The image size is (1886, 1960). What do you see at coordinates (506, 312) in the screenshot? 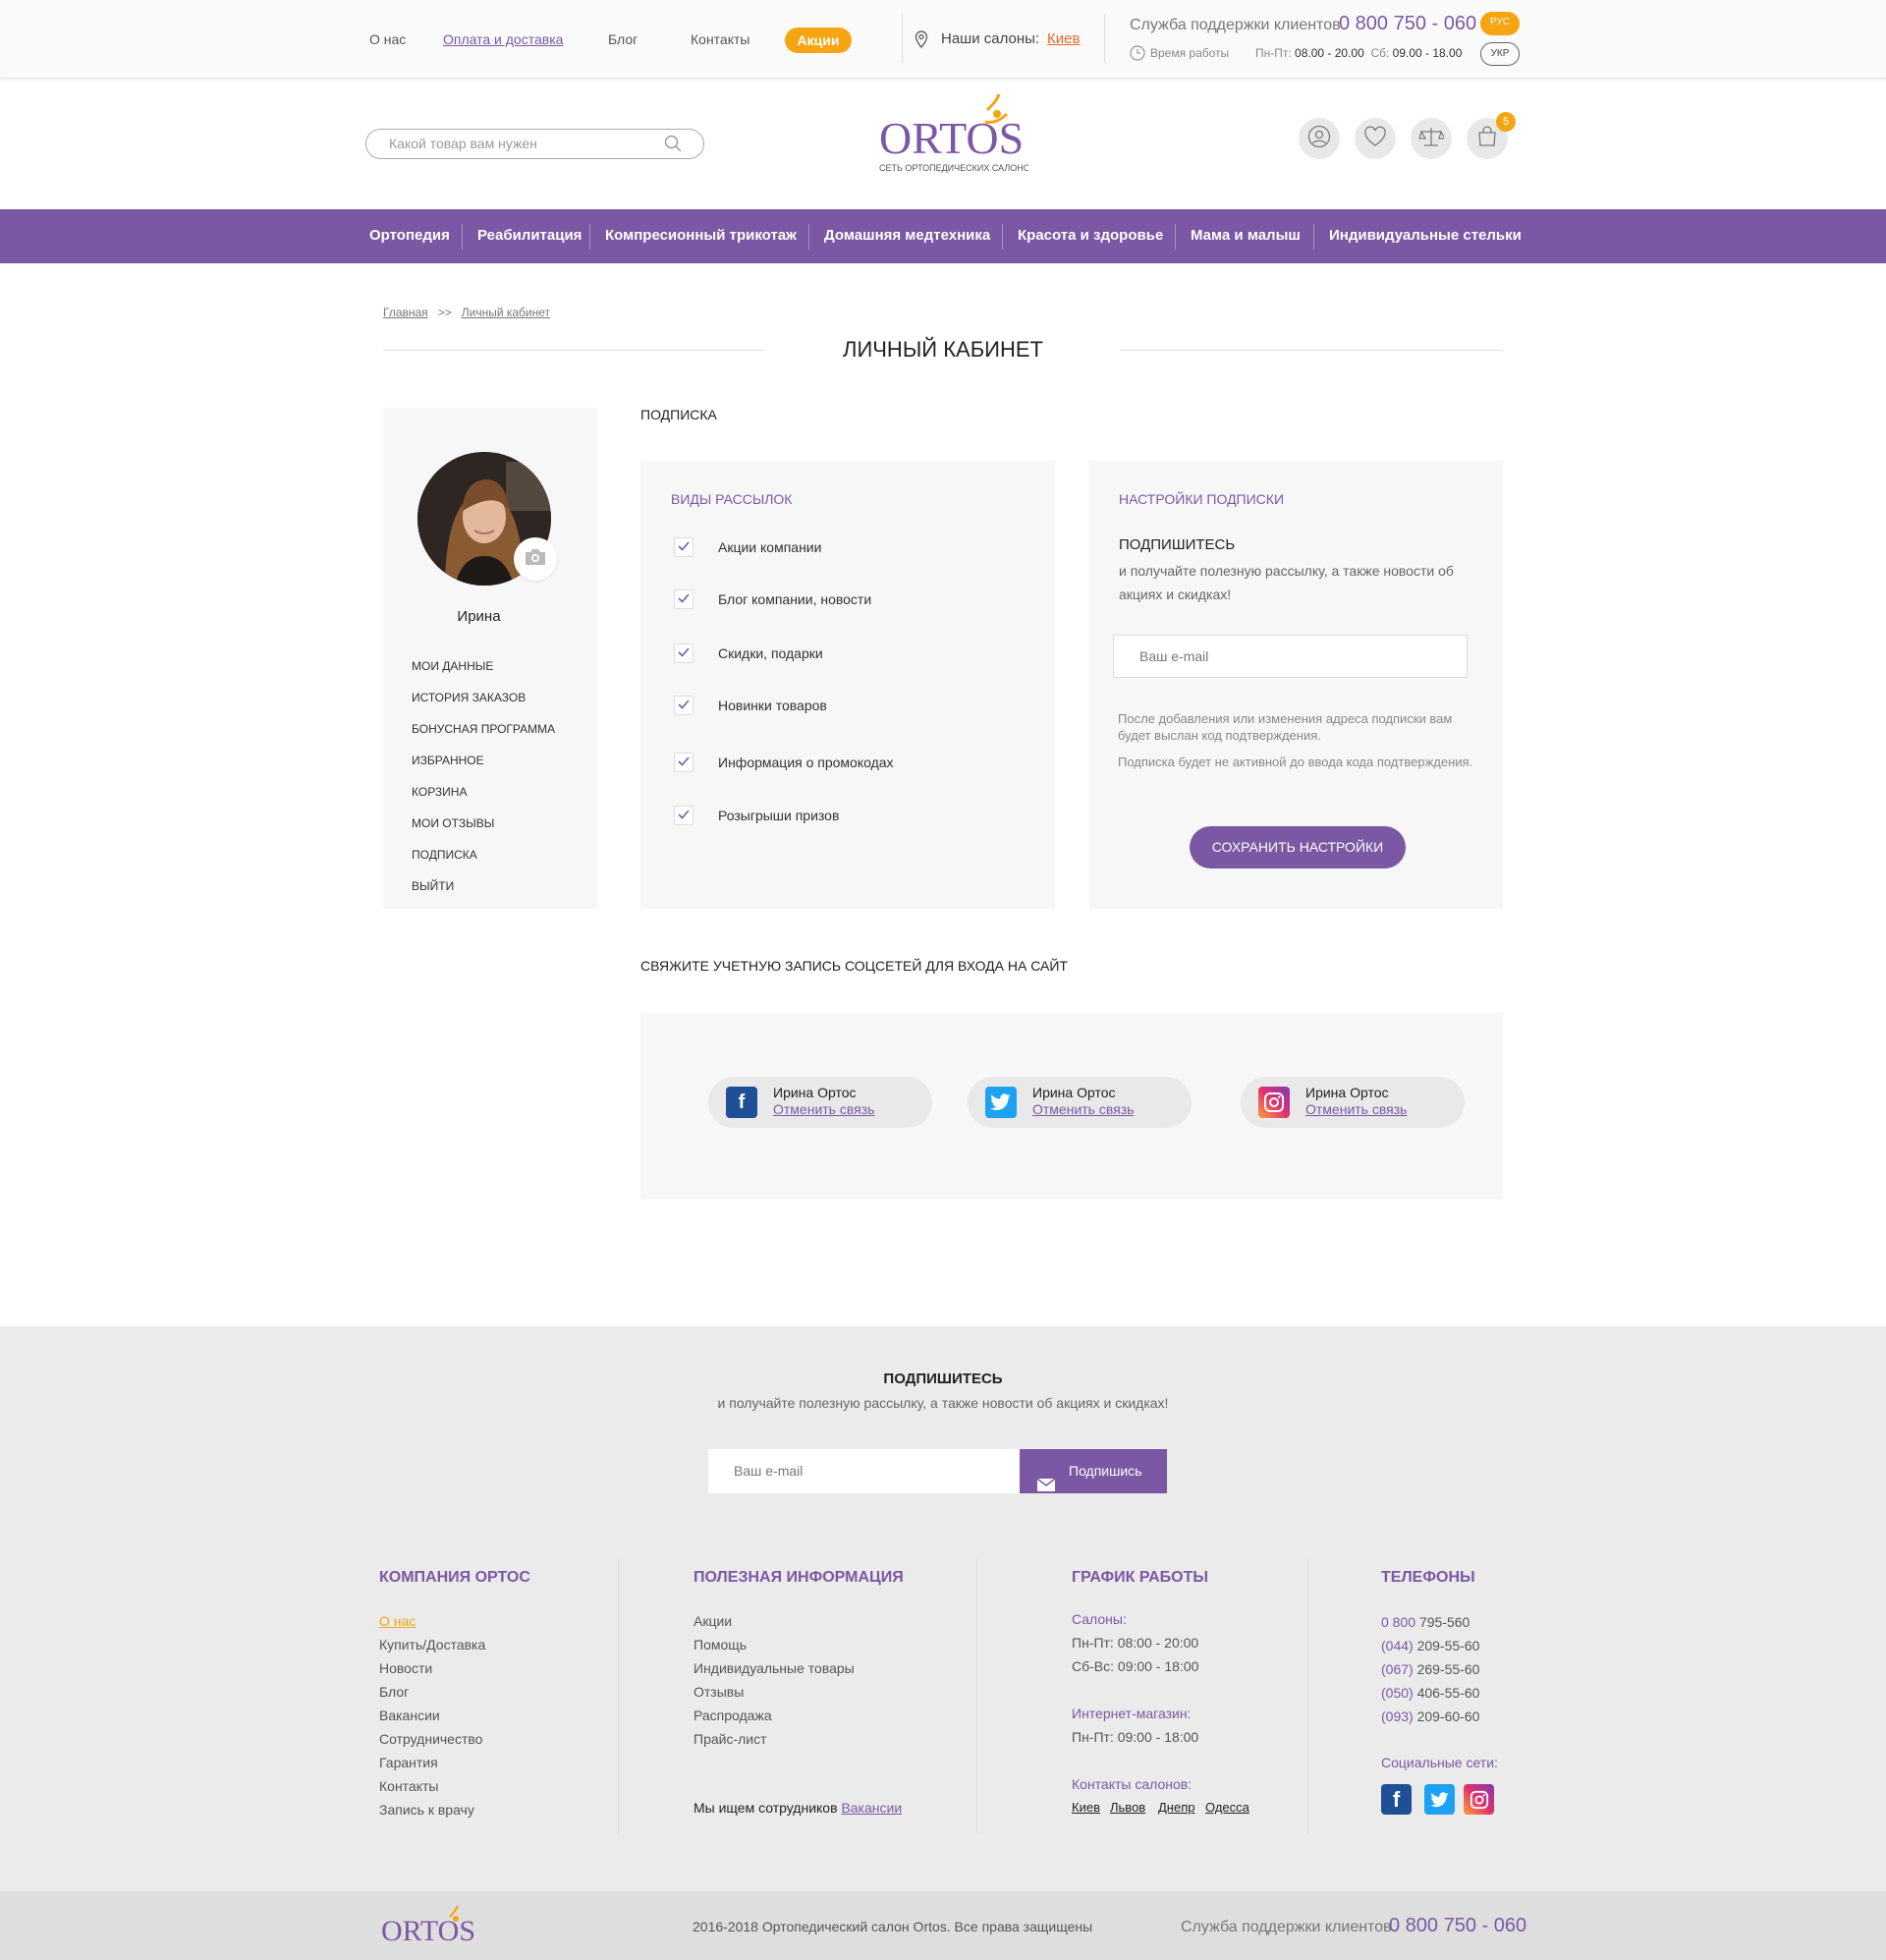
I see `breadcrumb-current: Личный кабинет` at bounding box center [506, 312].